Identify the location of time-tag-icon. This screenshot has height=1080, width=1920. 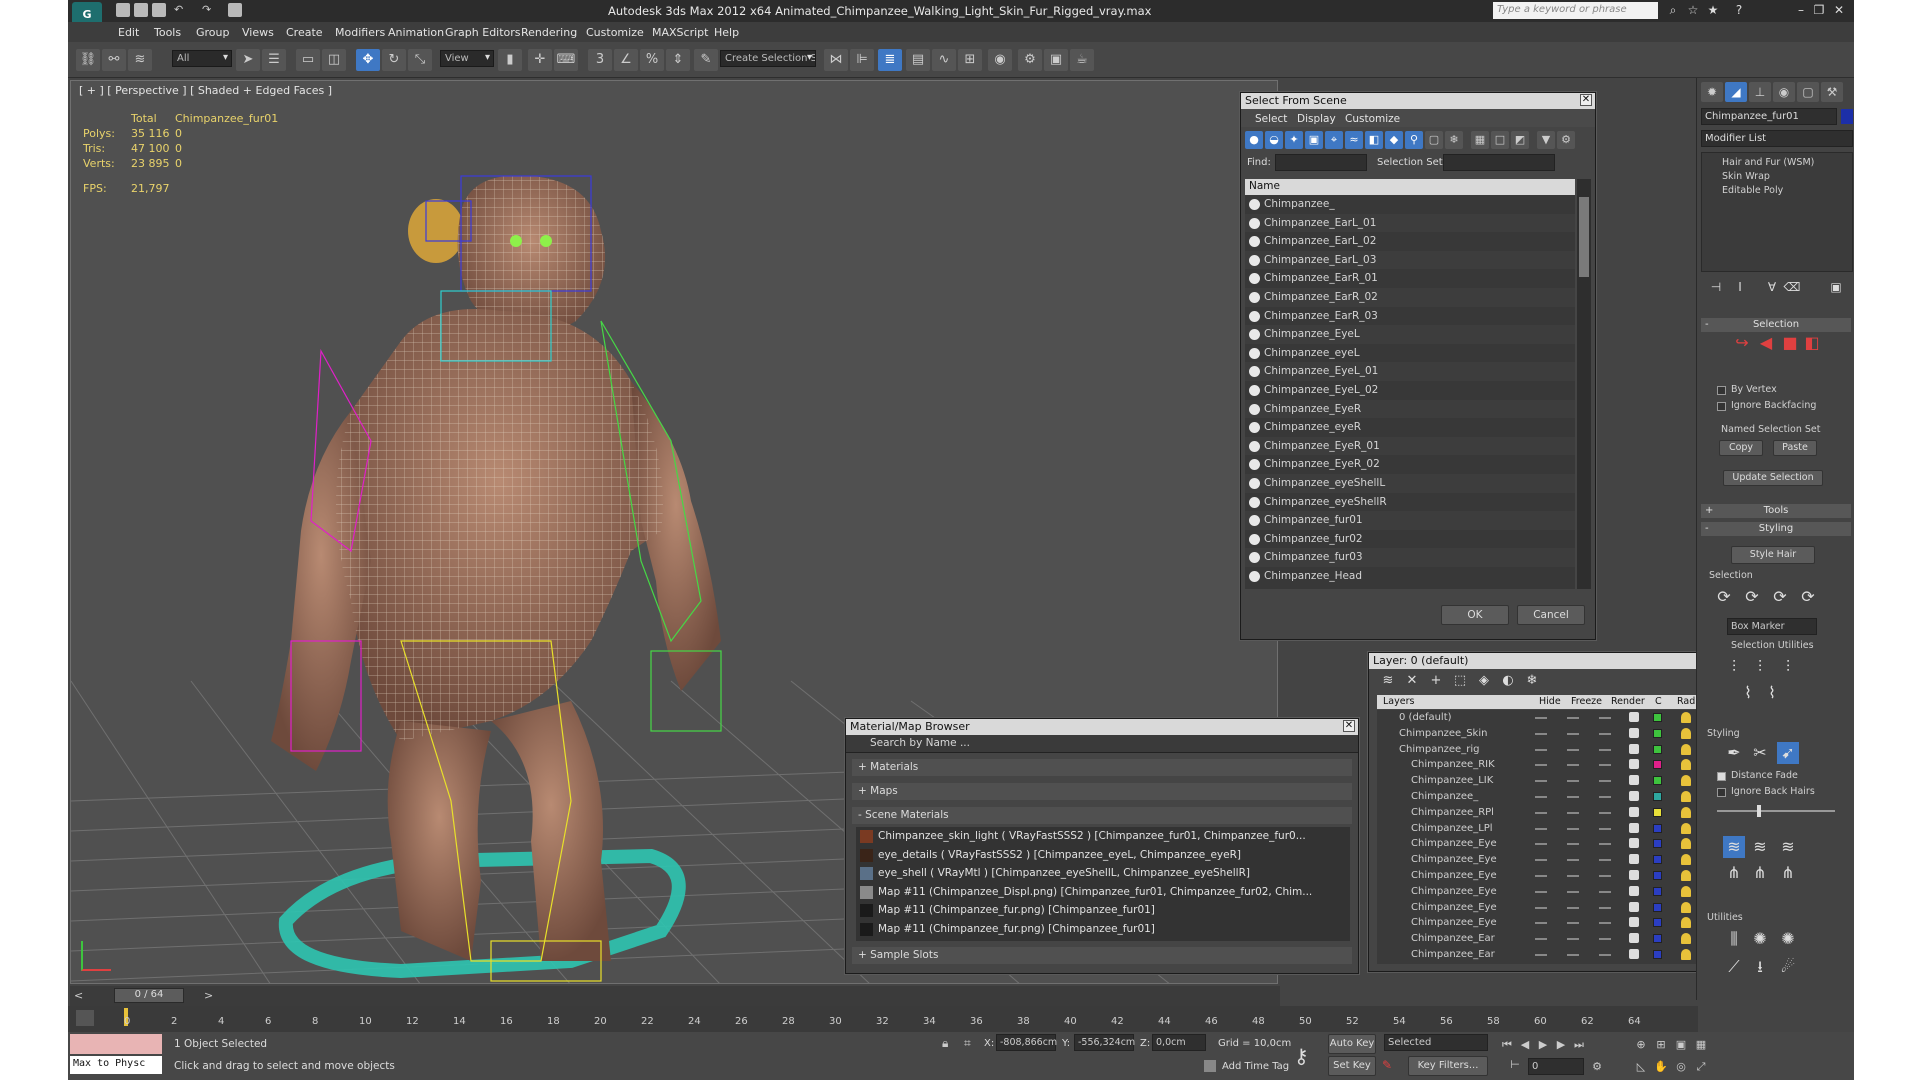
(1210, 1066).